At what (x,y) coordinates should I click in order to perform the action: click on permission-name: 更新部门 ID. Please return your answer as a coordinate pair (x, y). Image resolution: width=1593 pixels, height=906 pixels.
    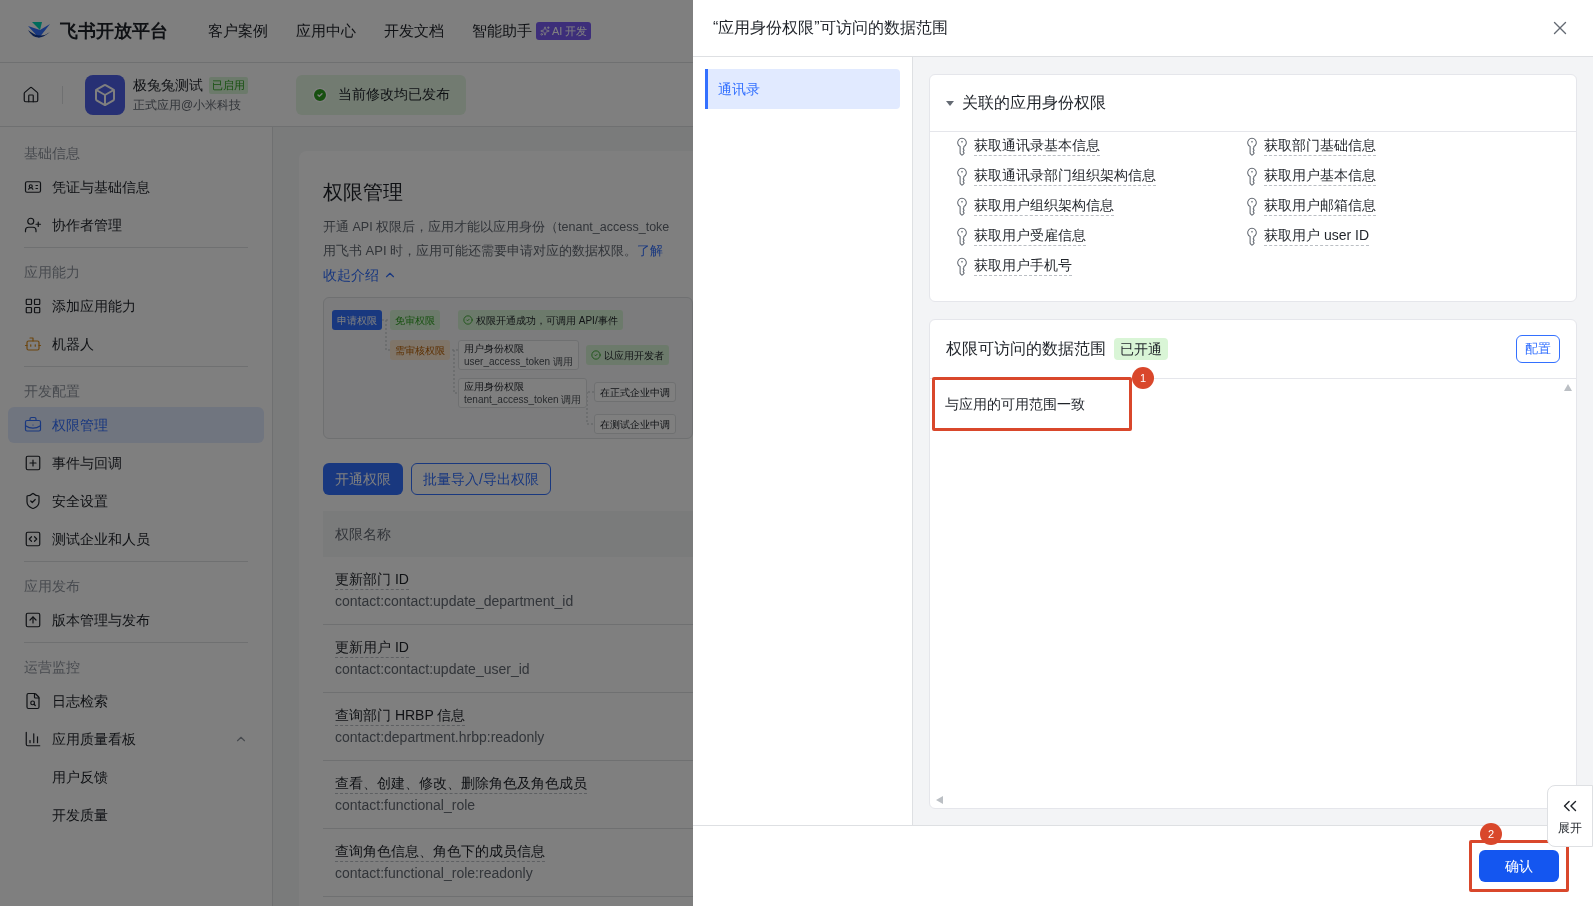
    Looking at the image, I should click on (372, 579).